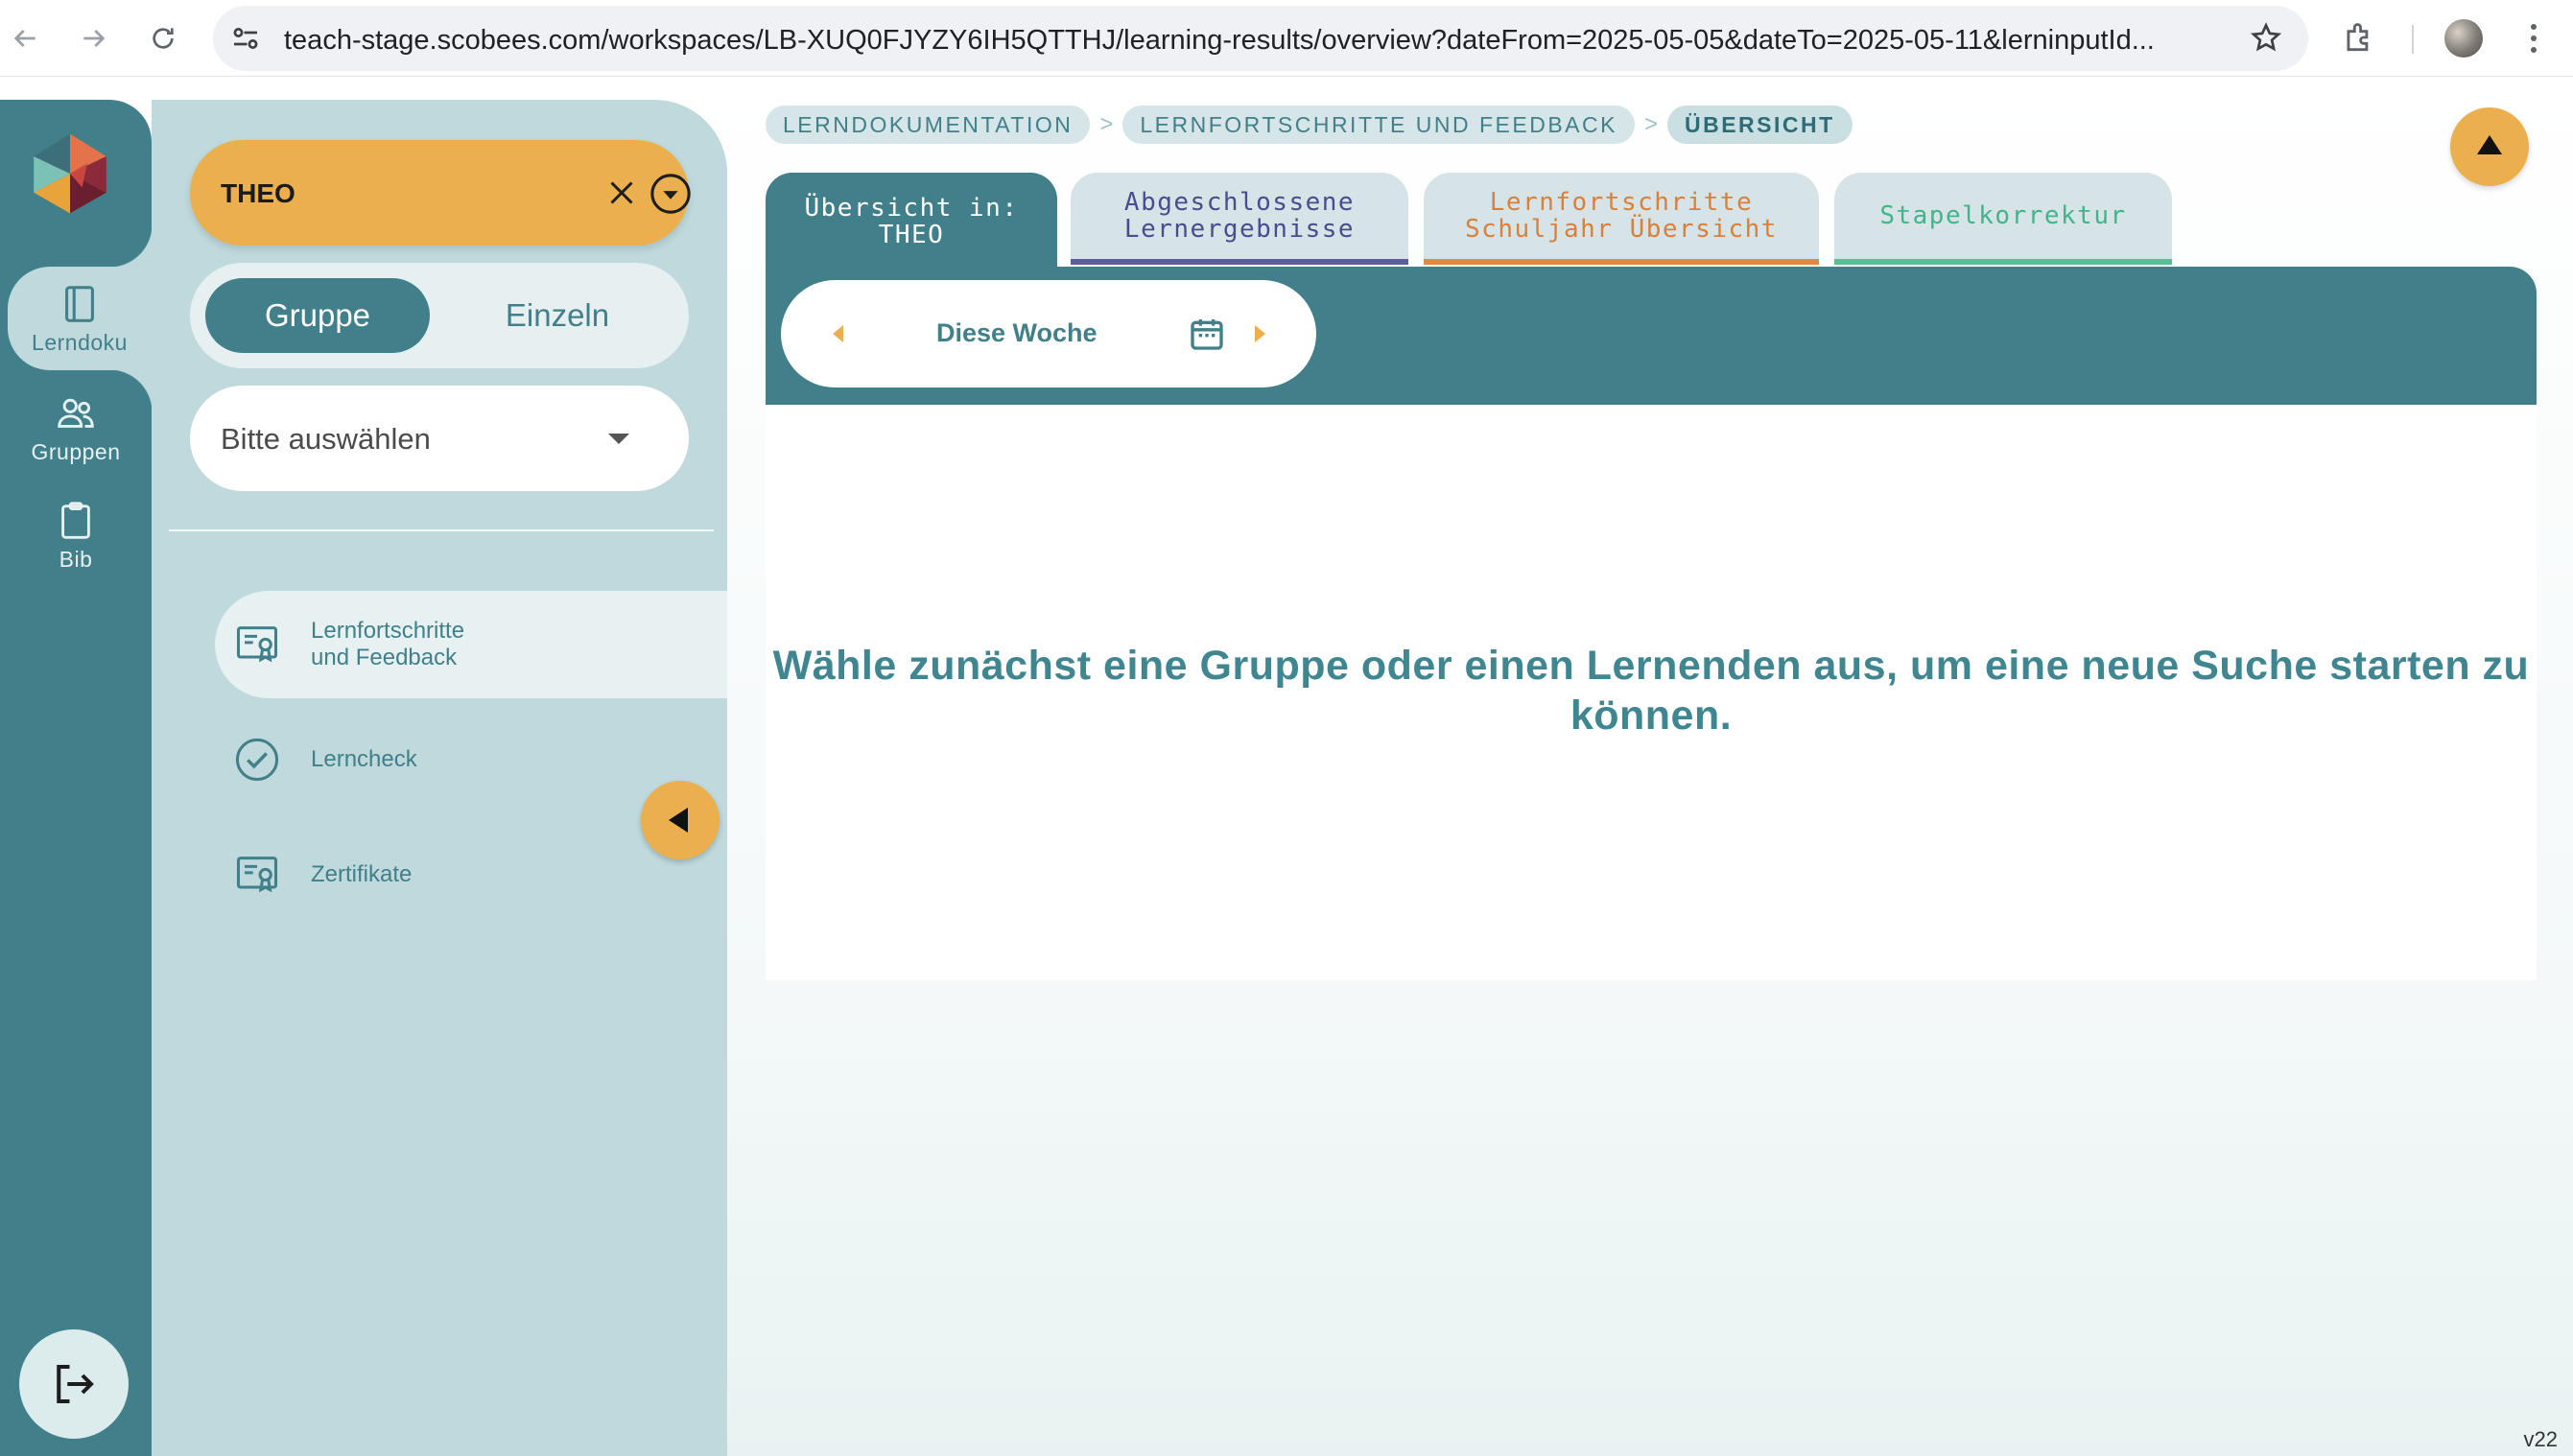  I want to click on tab-label-line2: Lernergebnisse, so click(1240, 230).